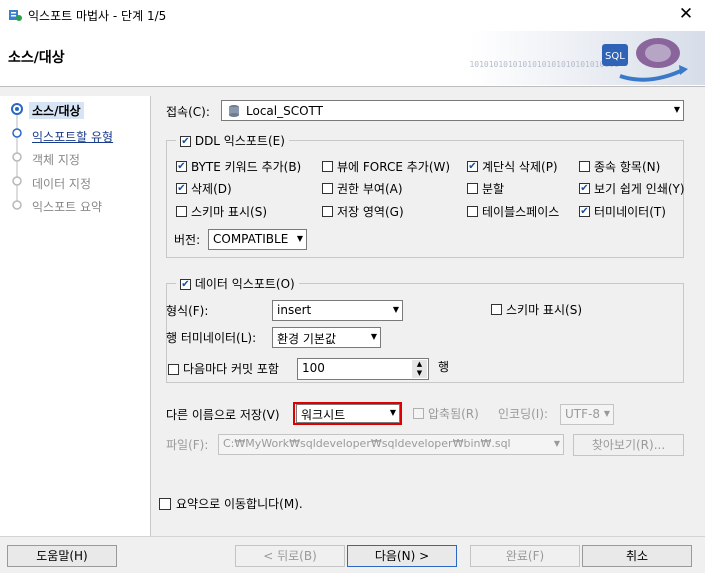 This screenshot has height=573, width=705. What do you see at coordinates (187, 240) in the screenshot?
I see `version-label: 버전:` at bounding box center [187, 240].